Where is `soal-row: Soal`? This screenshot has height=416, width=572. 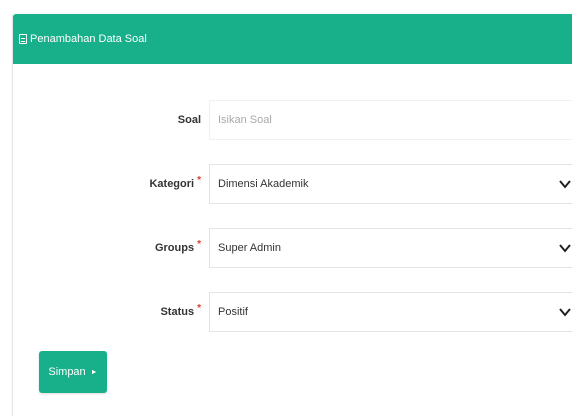
soal-row: Soal is located at coordinates (292, 120).